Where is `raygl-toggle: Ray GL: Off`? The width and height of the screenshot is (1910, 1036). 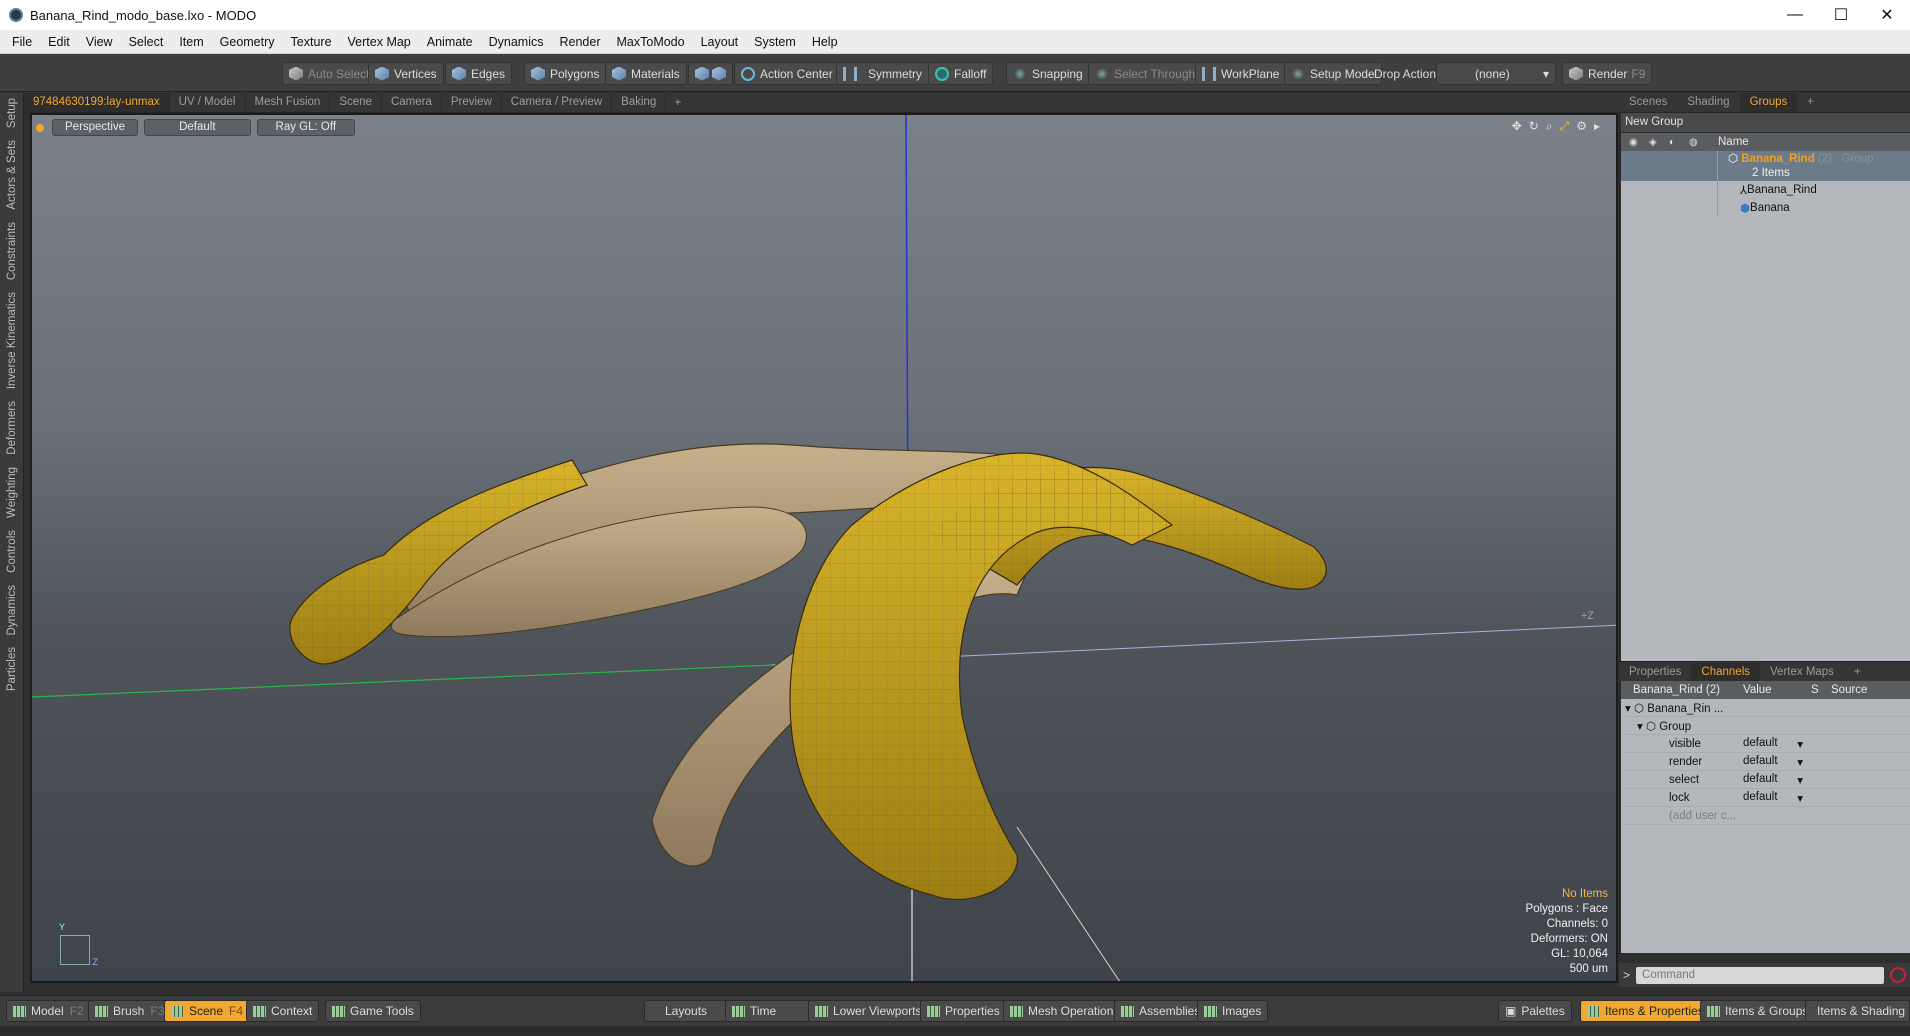
raygl-toggle: Ray GL: Off is located at coordinates (306, 127).